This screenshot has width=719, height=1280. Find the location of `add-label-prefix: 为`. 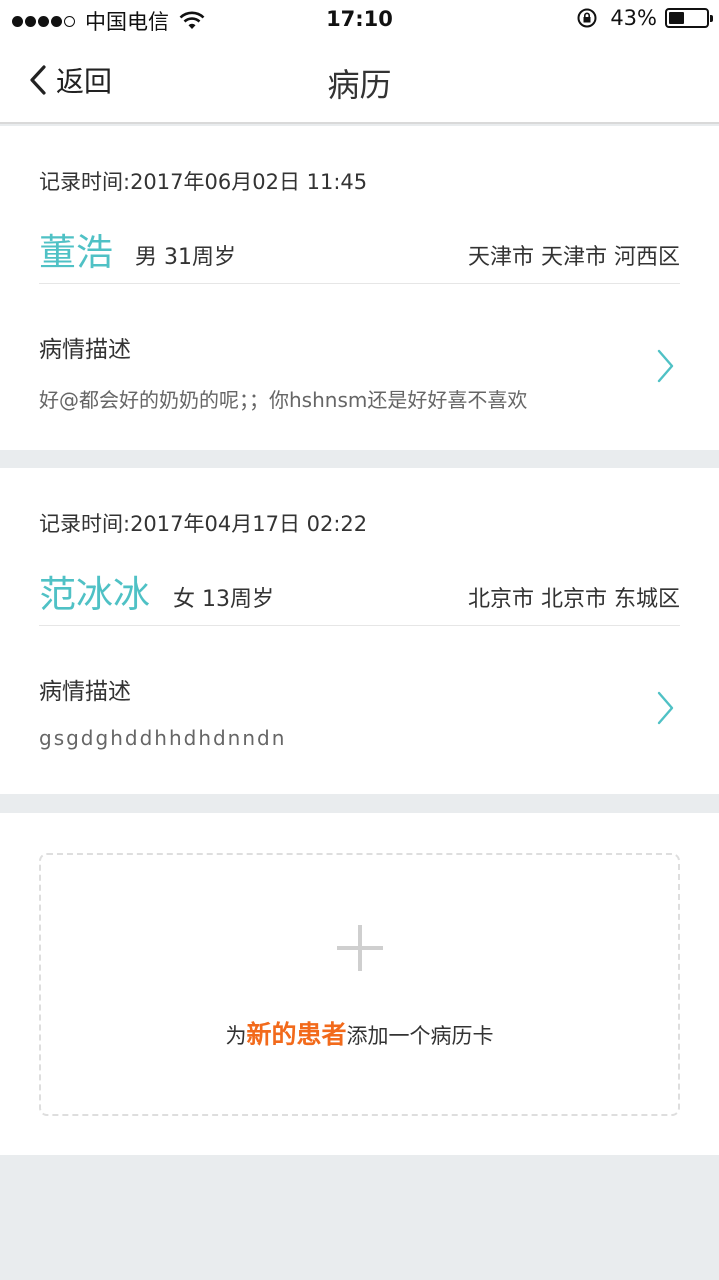

add-label-prefix: 为 is located at coordinates (236, 1036).